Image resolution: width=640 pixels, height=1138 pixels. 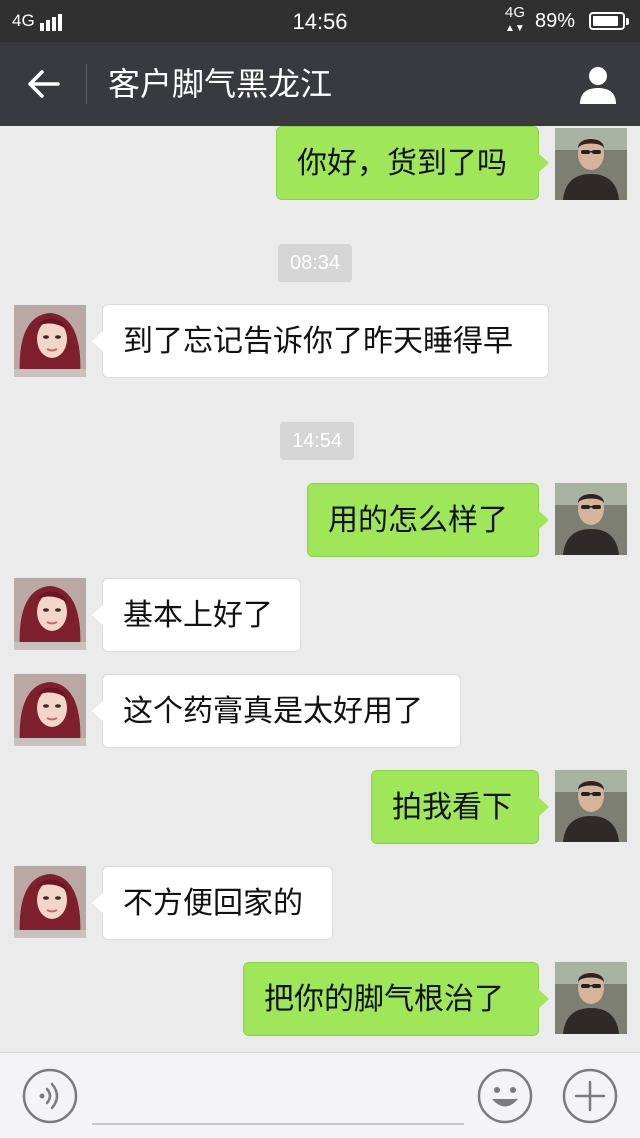 What do you see at coordinates (220, 84) in the screenshot?
I see `page-title: 客户脚气黑龙江` at bounding box center [220, 84].